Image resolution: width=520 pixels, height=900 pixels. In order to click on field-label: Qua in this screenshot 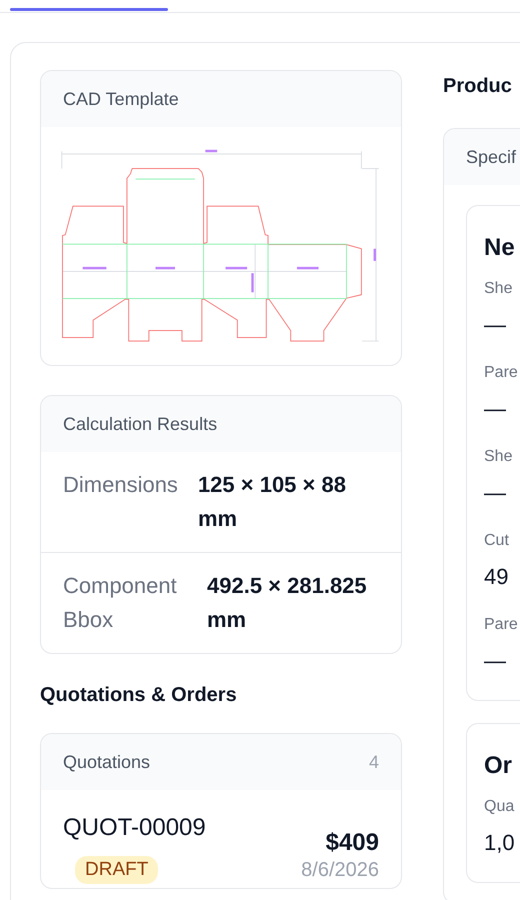, I will do `click(500, 807)`.